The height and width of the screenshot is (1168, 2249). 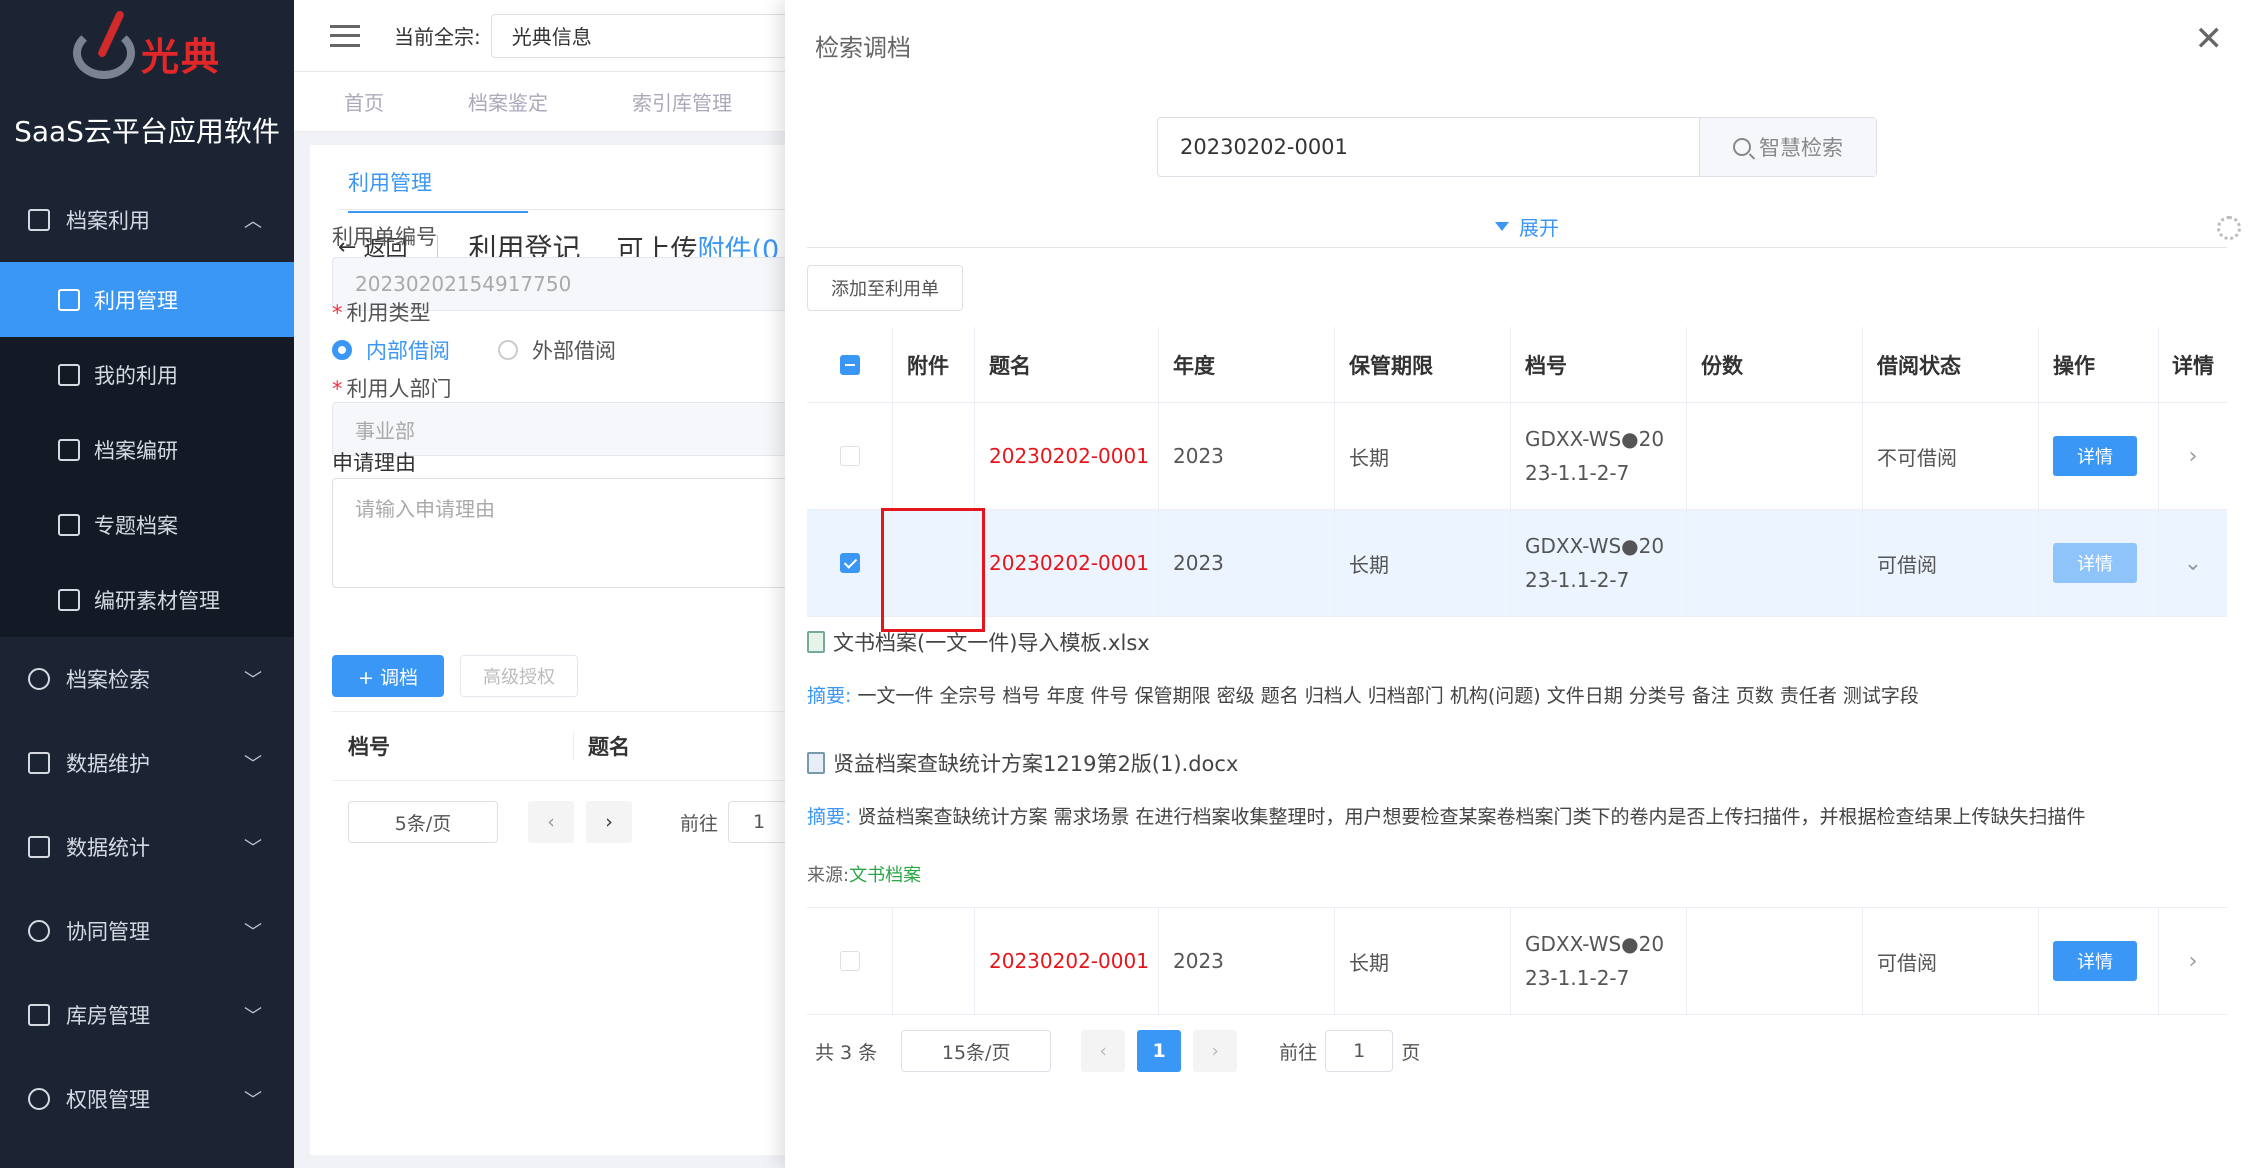 I want to click on tab-index-library: 索引库管理, so click(x=682, y=101).